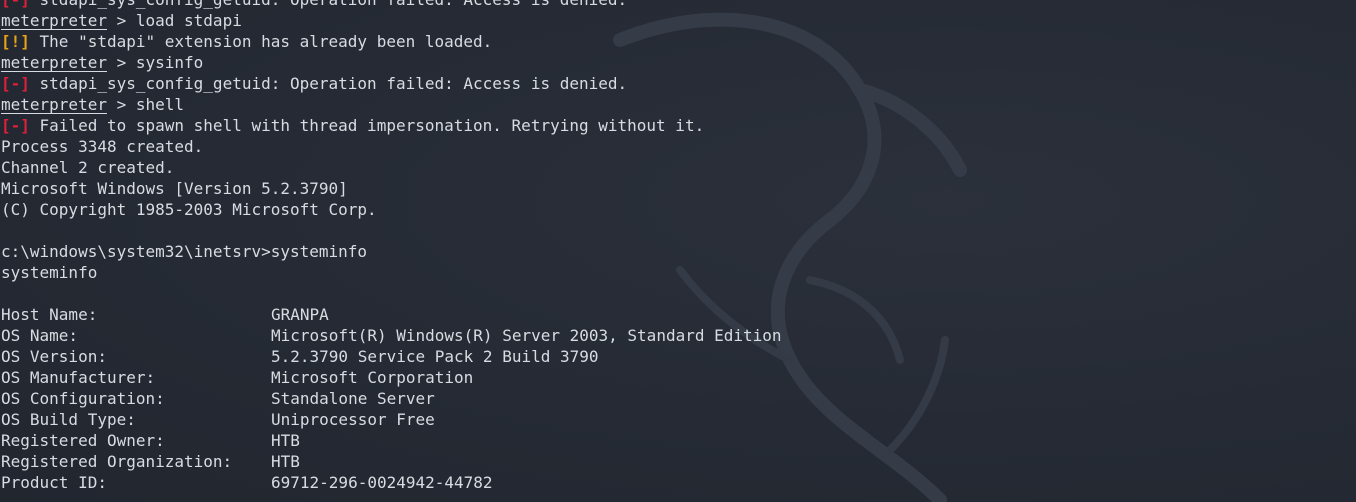  I want to click on systeminfo-value: Standalone Server, so click(353, 398).